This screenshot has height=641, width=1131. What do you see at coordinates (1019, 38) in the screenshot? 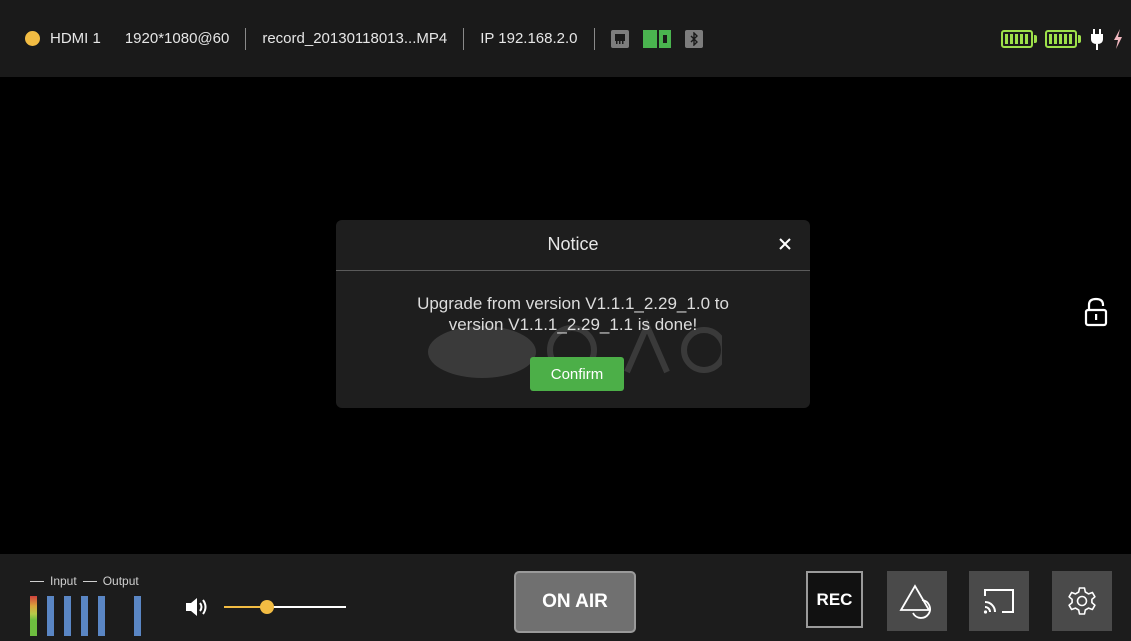
I see `battery-1-icon` at bounding box center [1019, 38].